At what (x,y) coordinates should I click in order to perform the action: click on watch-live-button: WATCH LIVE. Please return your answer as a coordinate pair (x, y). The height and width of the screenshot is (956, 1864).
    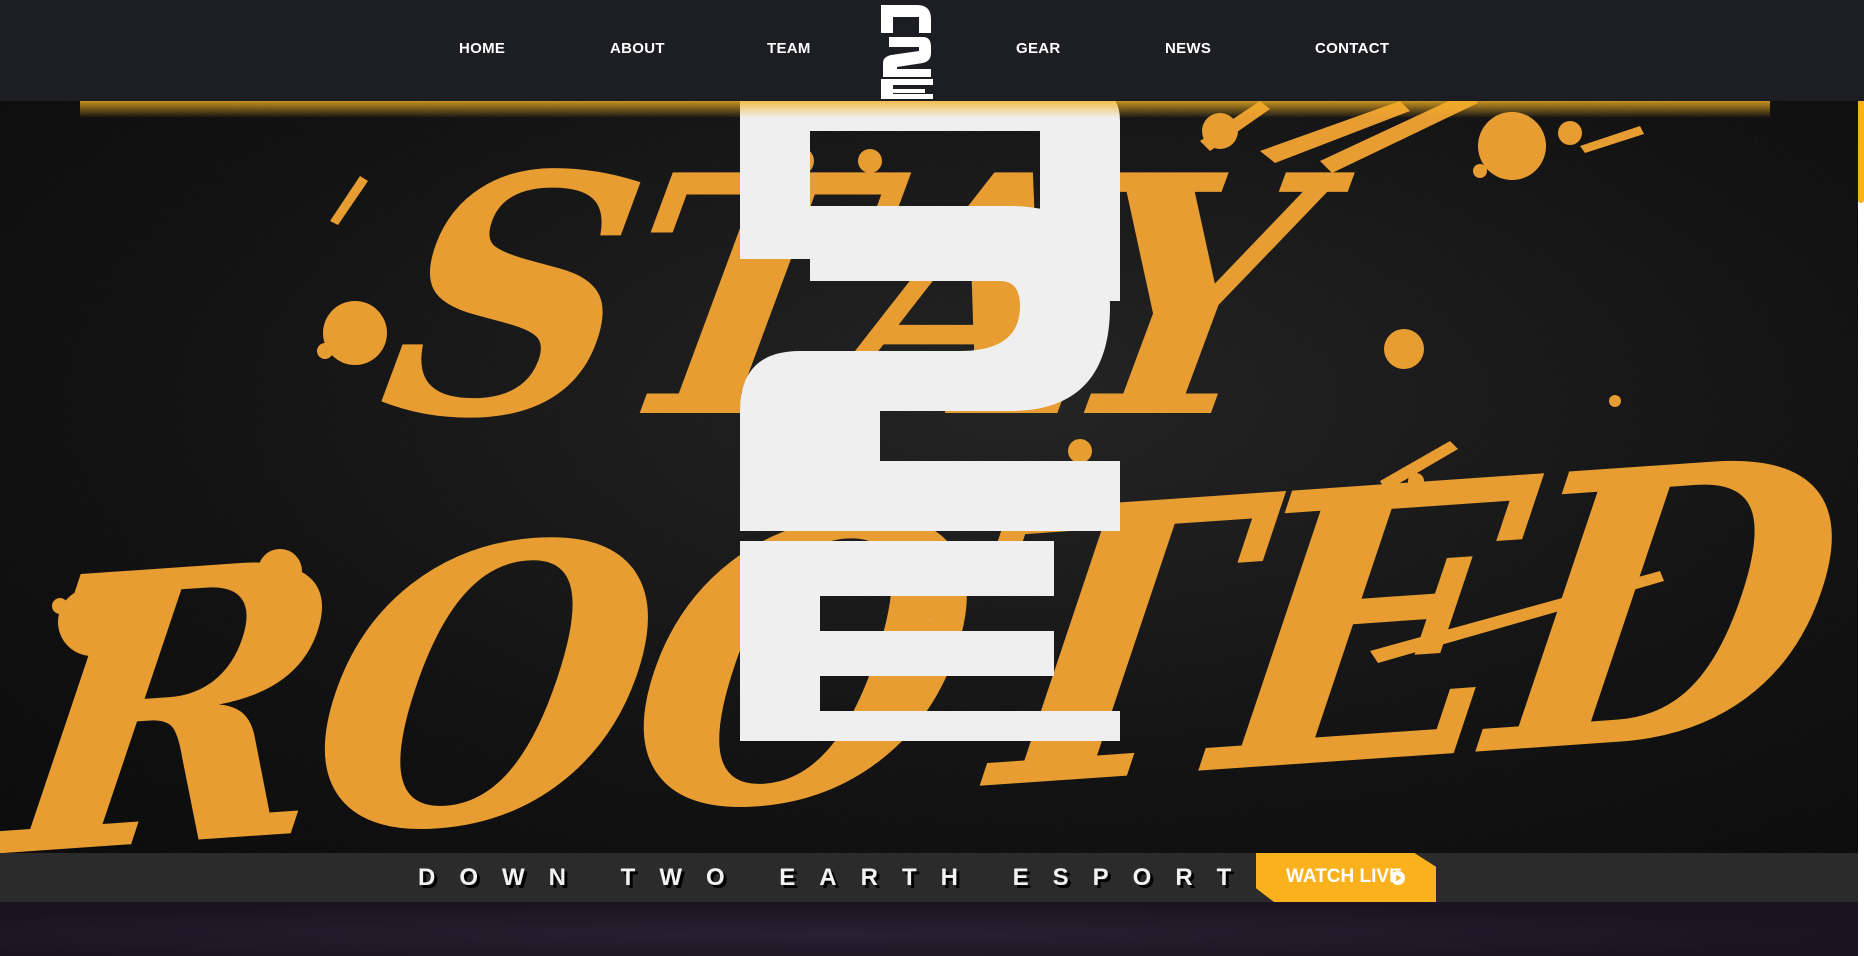
    Looking at the image, I should click on (1346, 877).